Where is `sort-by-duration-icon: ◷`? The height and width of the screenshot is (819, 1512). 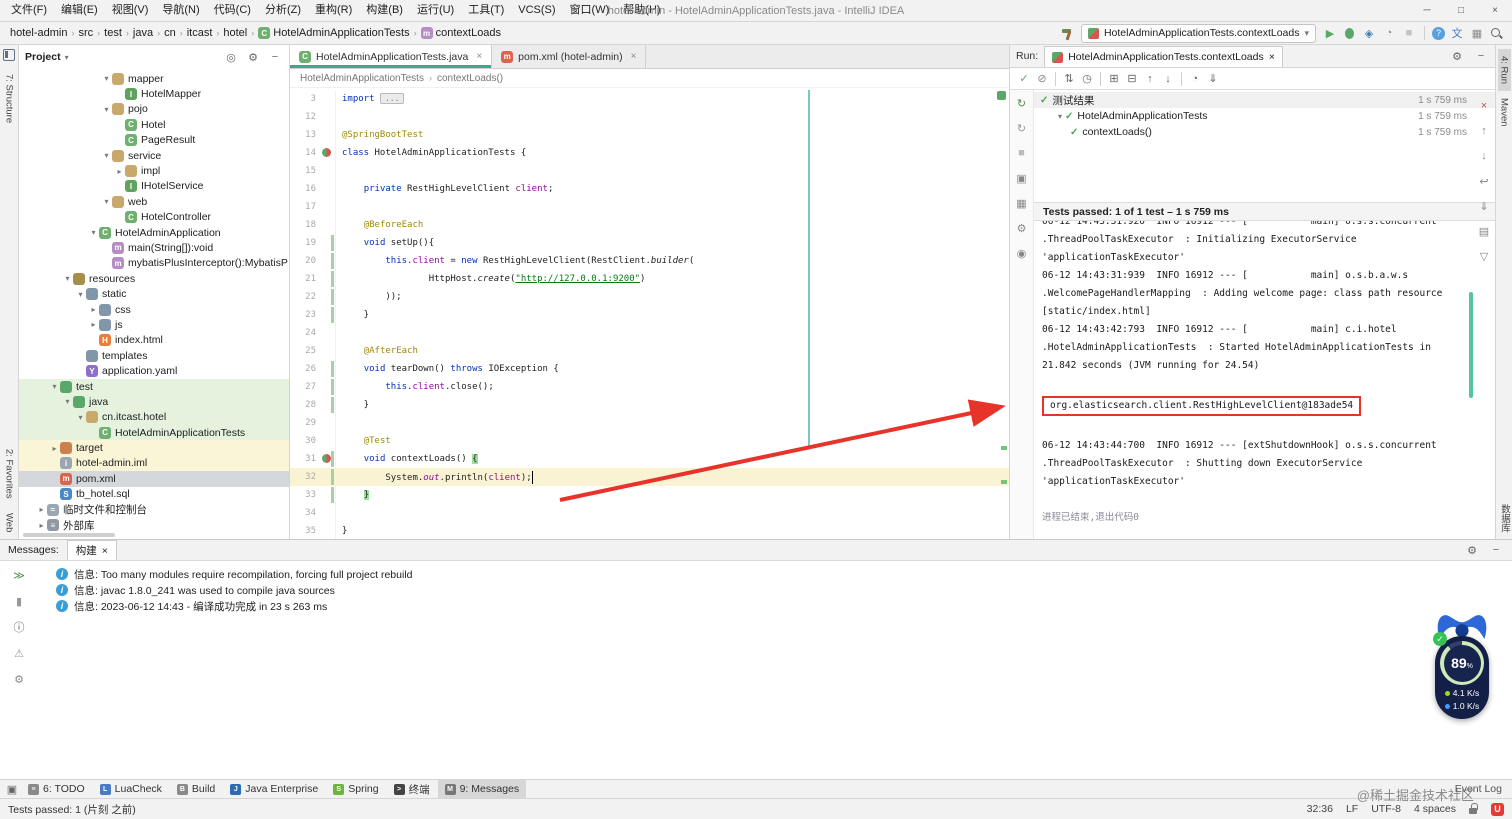 sort-by-duration-icon: ◷ is located at coordinates (1087, 79).